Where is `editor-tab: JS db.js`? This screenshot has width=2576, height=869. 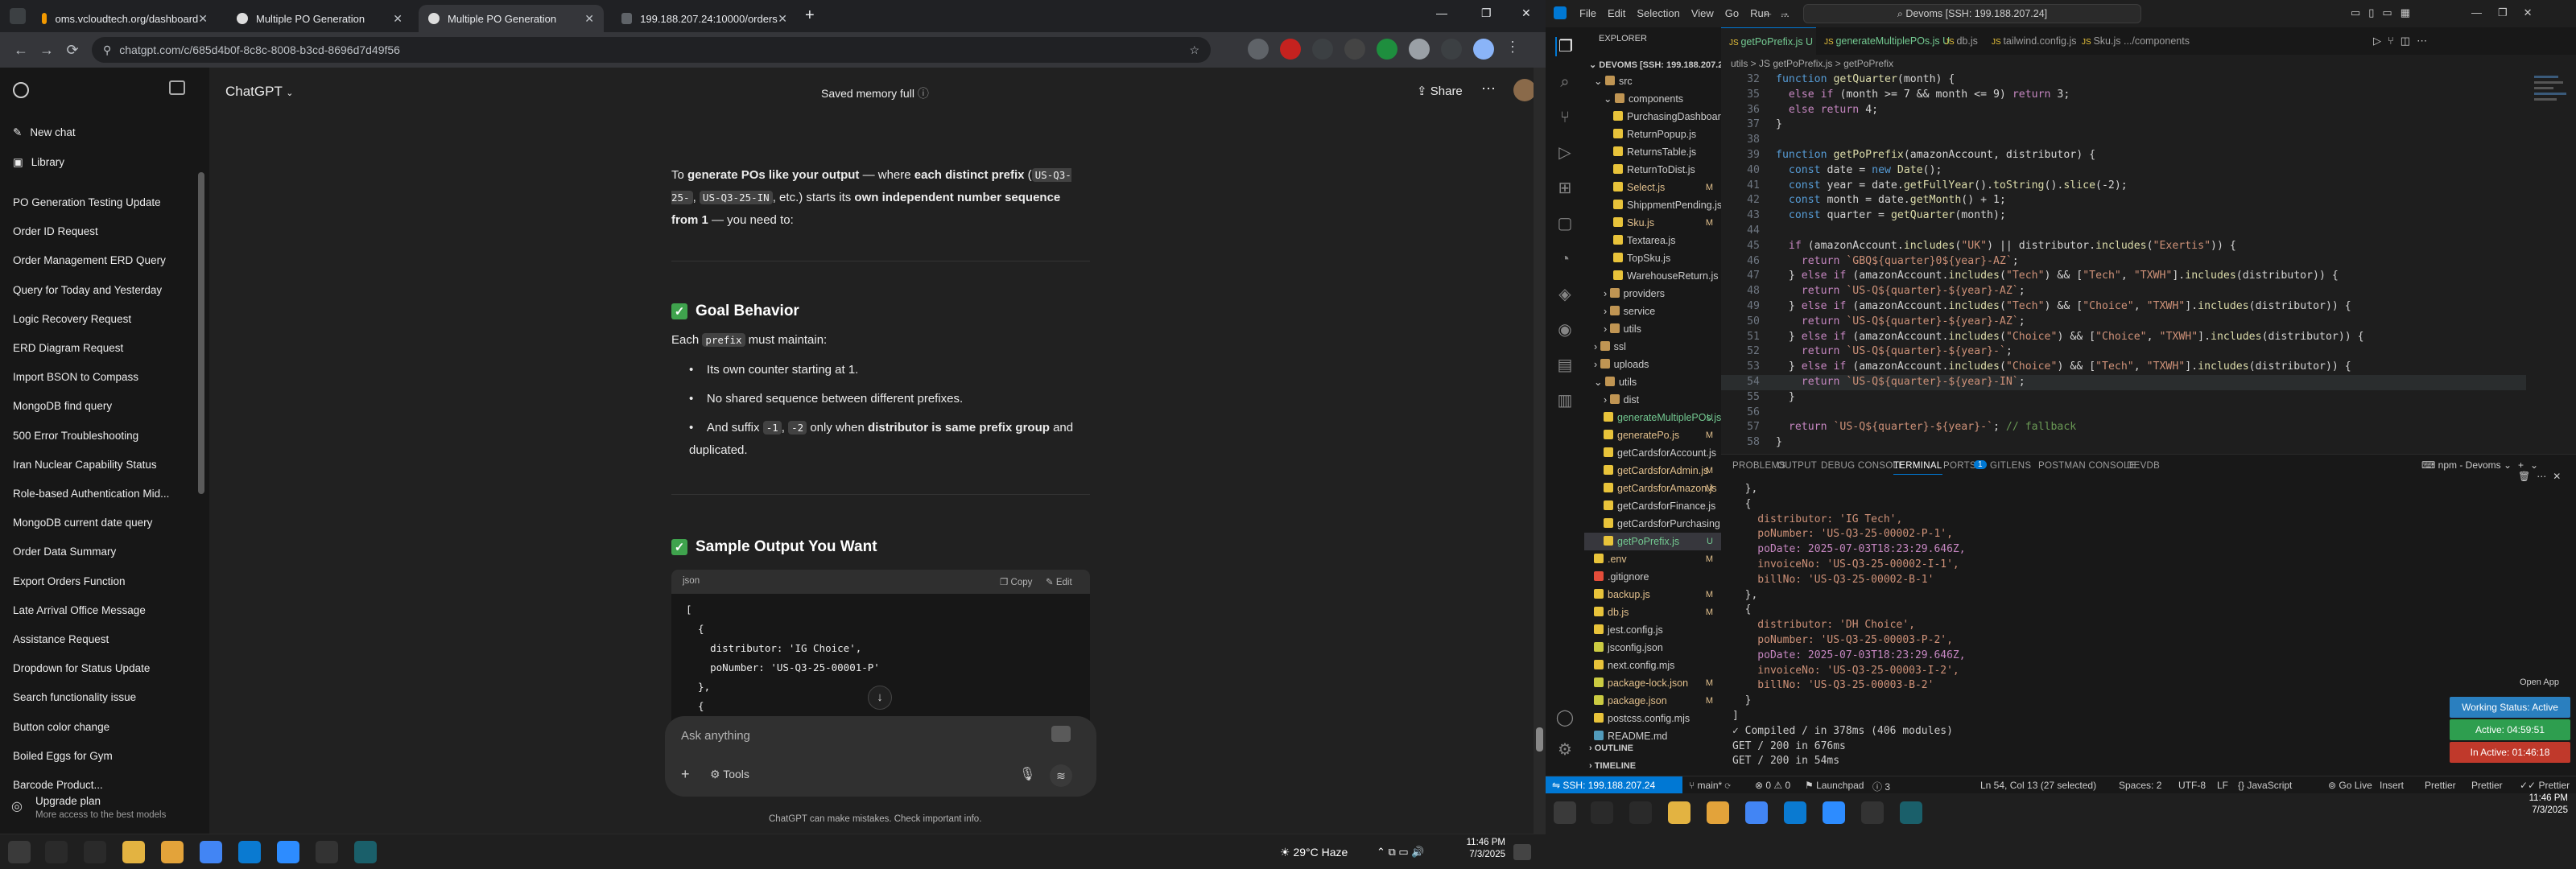
editor-tab: JS db.js is located at coordinates (1960, 41).